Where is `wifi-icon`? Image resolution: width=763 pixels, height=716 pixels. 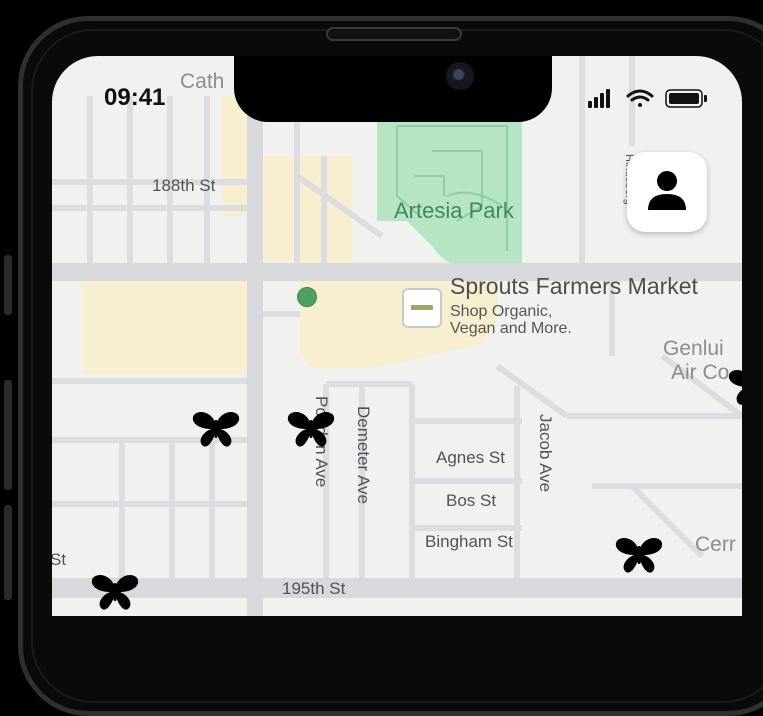 wifi-icon is located at coordinates (640, 98).